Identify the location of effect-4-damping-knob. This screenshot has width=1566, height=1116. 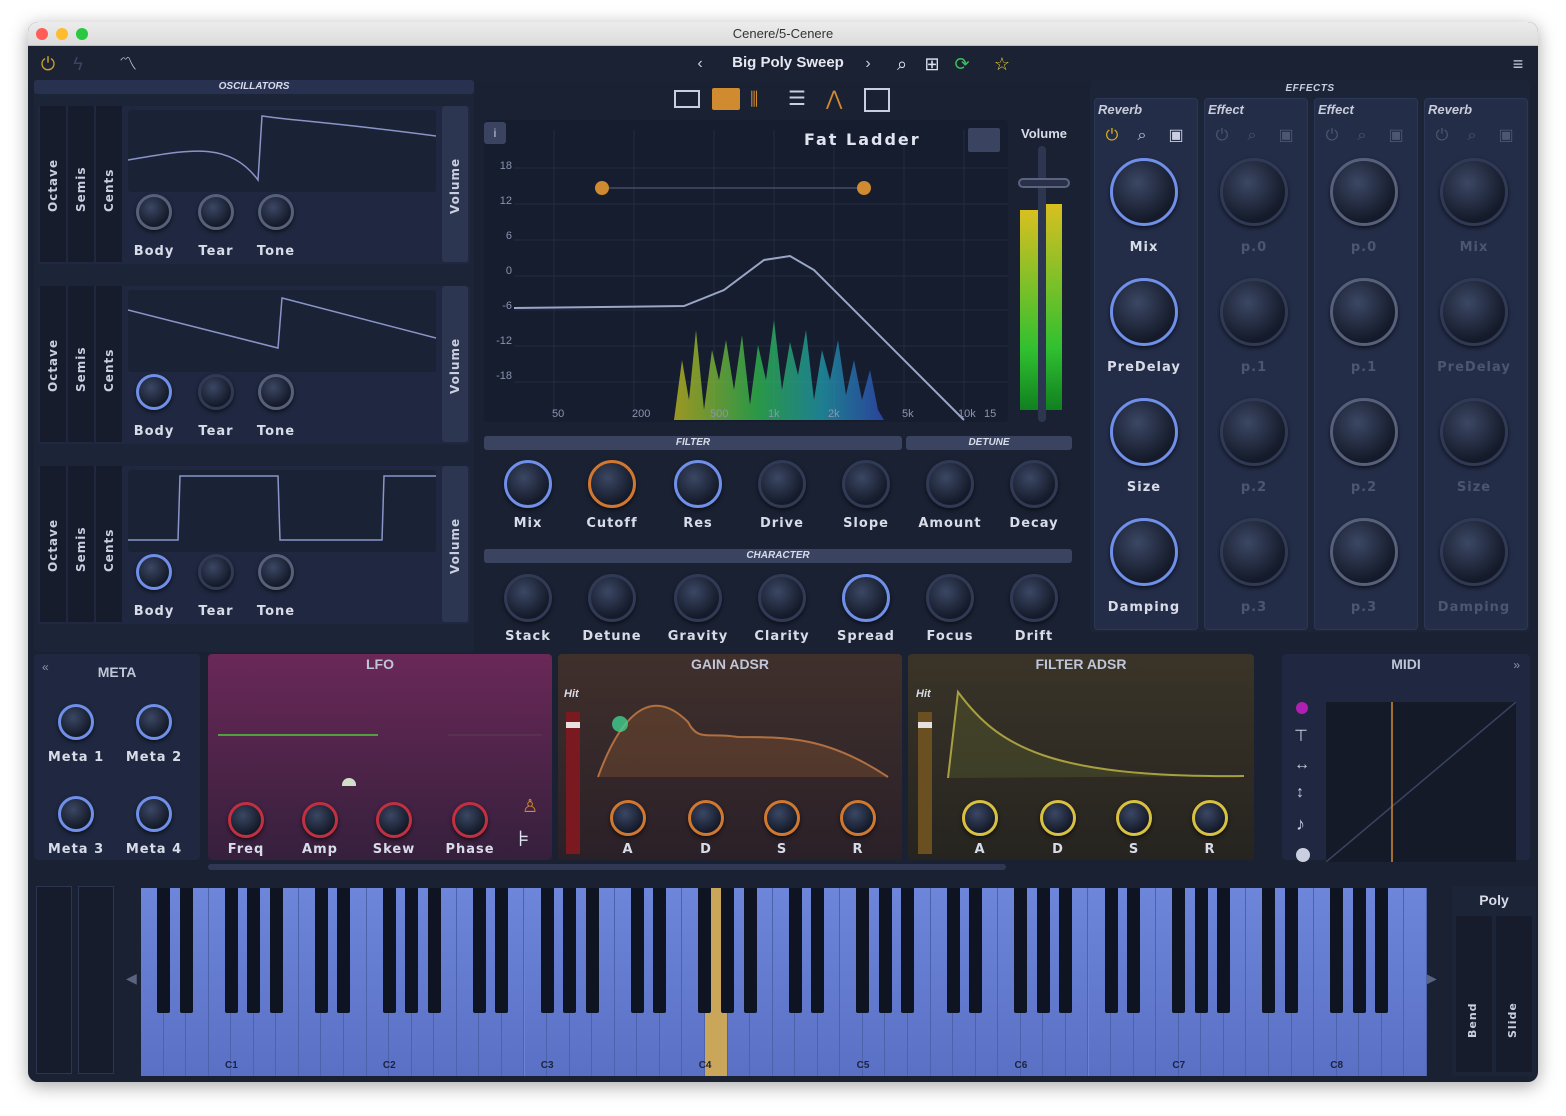
(1474, 552).